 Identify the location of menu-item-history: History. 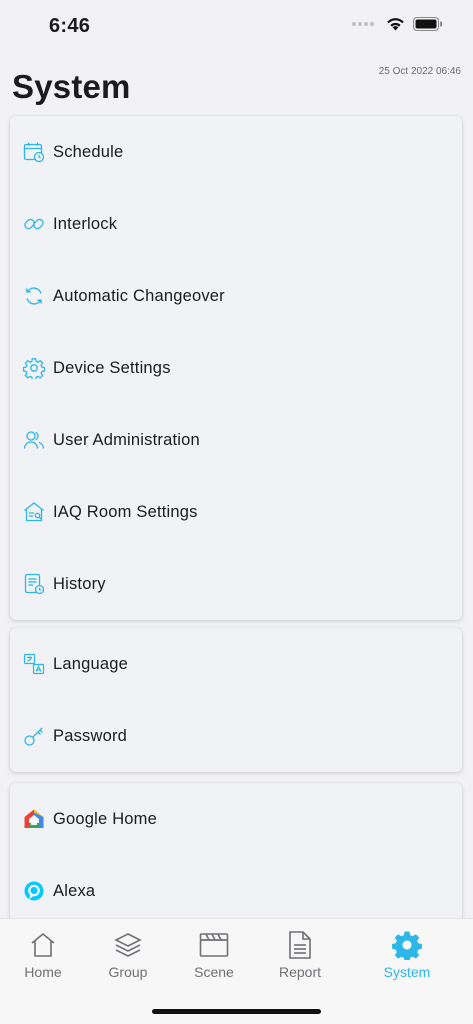
(236, 584).